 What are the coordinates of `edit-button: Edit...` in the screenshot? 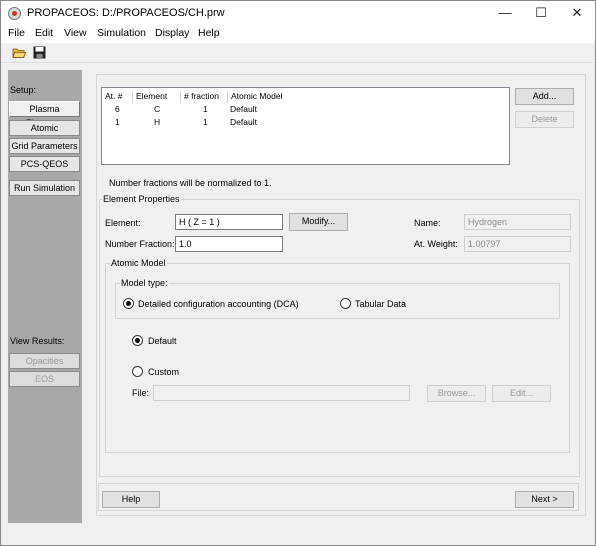 It's located at (521, 393).